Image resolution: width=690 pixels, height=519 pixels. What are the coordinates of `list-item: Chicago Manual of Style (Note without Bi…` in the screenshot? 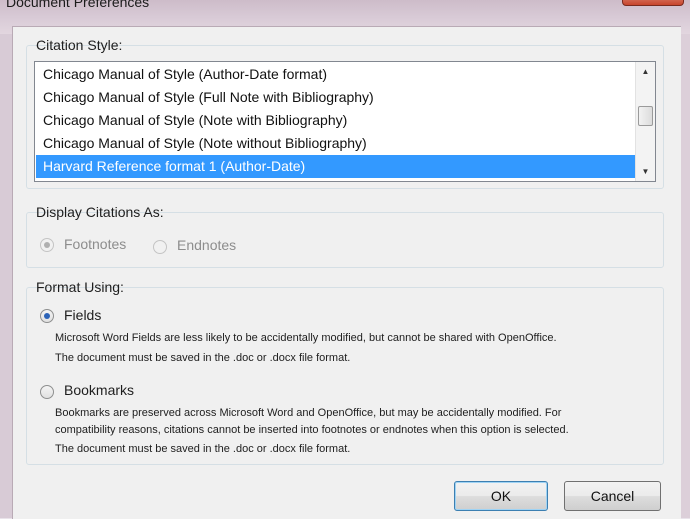 It's located at (336, 143).